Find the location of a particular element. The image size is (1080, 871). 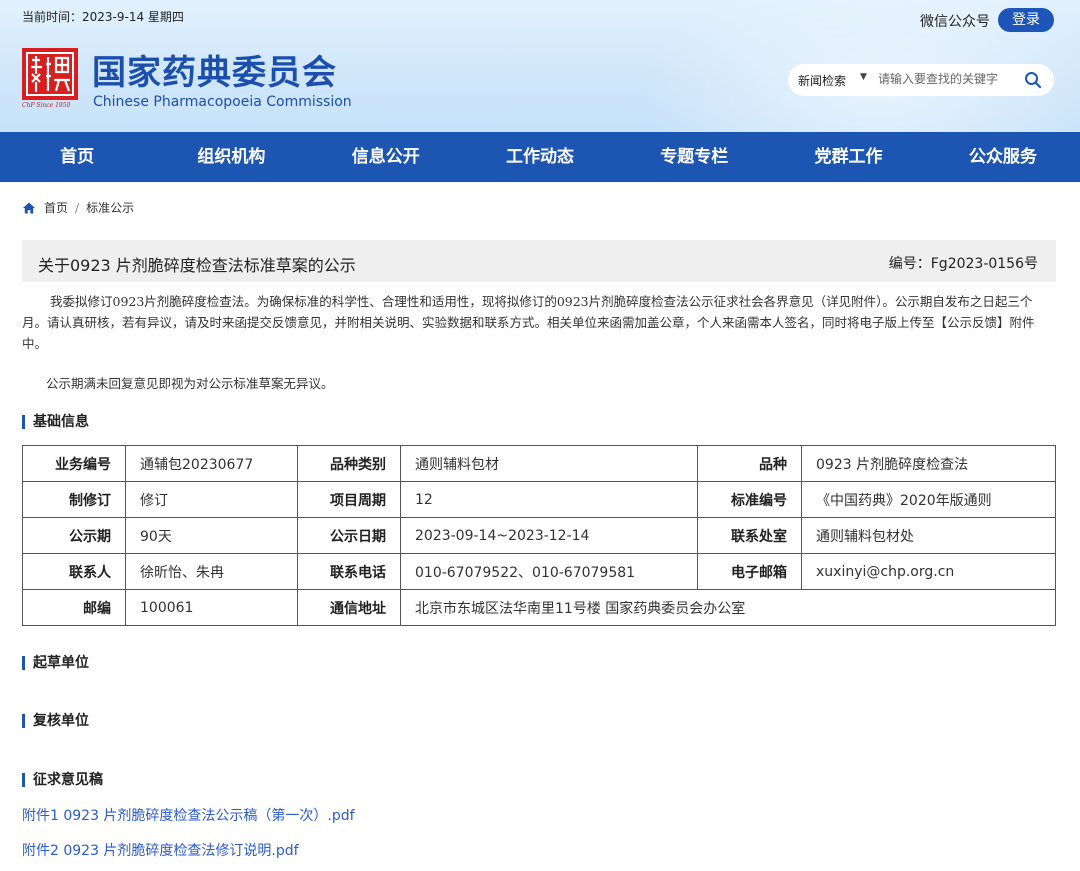

section-heading-basic: 基础信息 is located at coordinates (55, 422).